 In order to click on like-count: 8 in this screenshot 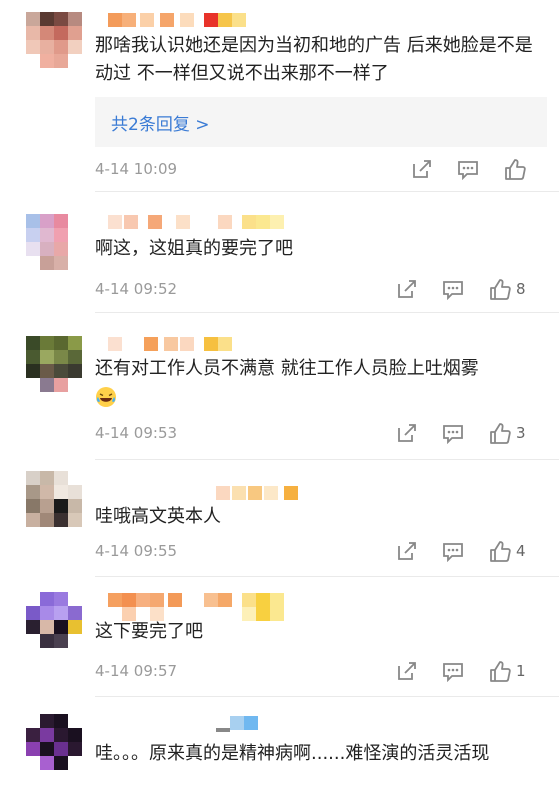, I will do `click(521, 289)`.